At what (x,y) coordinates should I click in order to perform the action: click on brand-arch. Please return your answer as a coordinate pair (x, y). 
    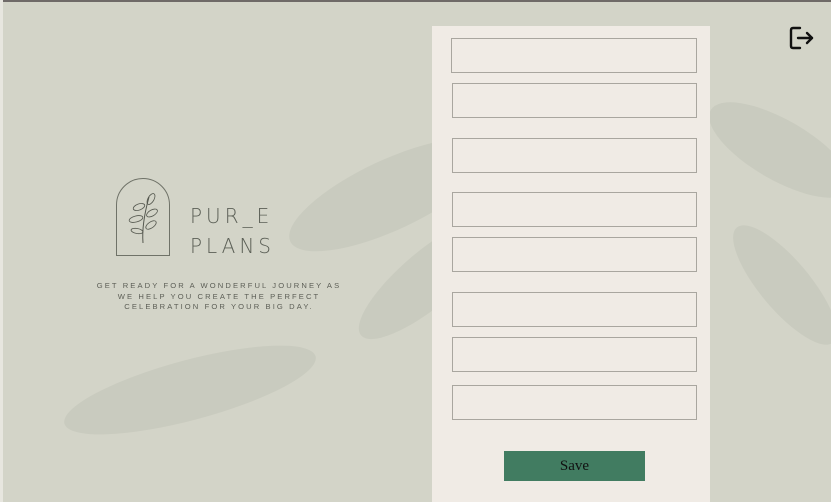
    Looking at the image, I should click on (143, 217).